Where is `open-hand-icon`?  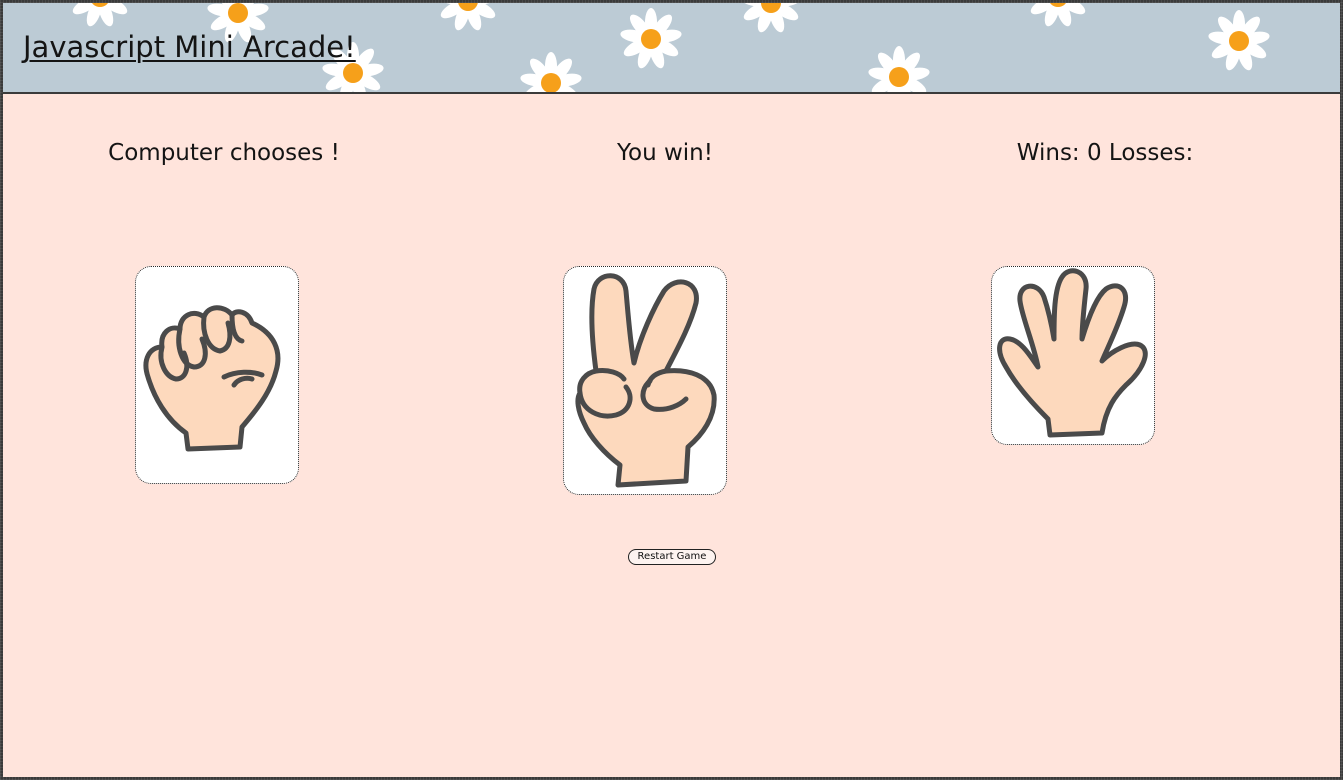 open-hand-icon is located at coordinates (1072, 353).